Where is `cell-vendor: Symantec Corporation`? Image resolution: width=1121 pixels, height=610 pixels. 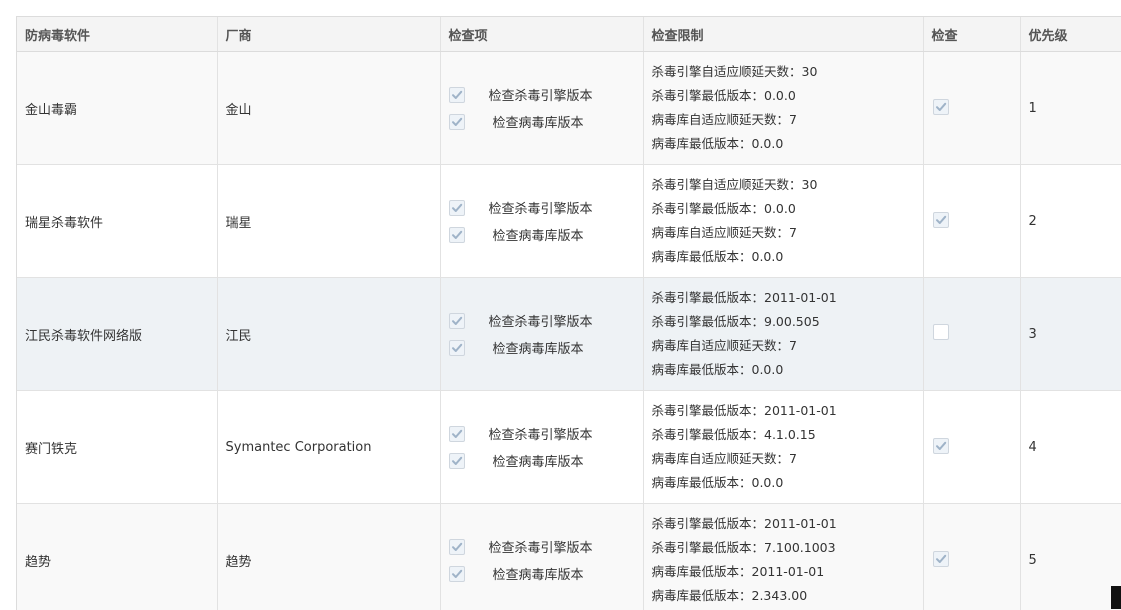 cell-vendor: Symantec Corporation is located at coordinates (328, 447).